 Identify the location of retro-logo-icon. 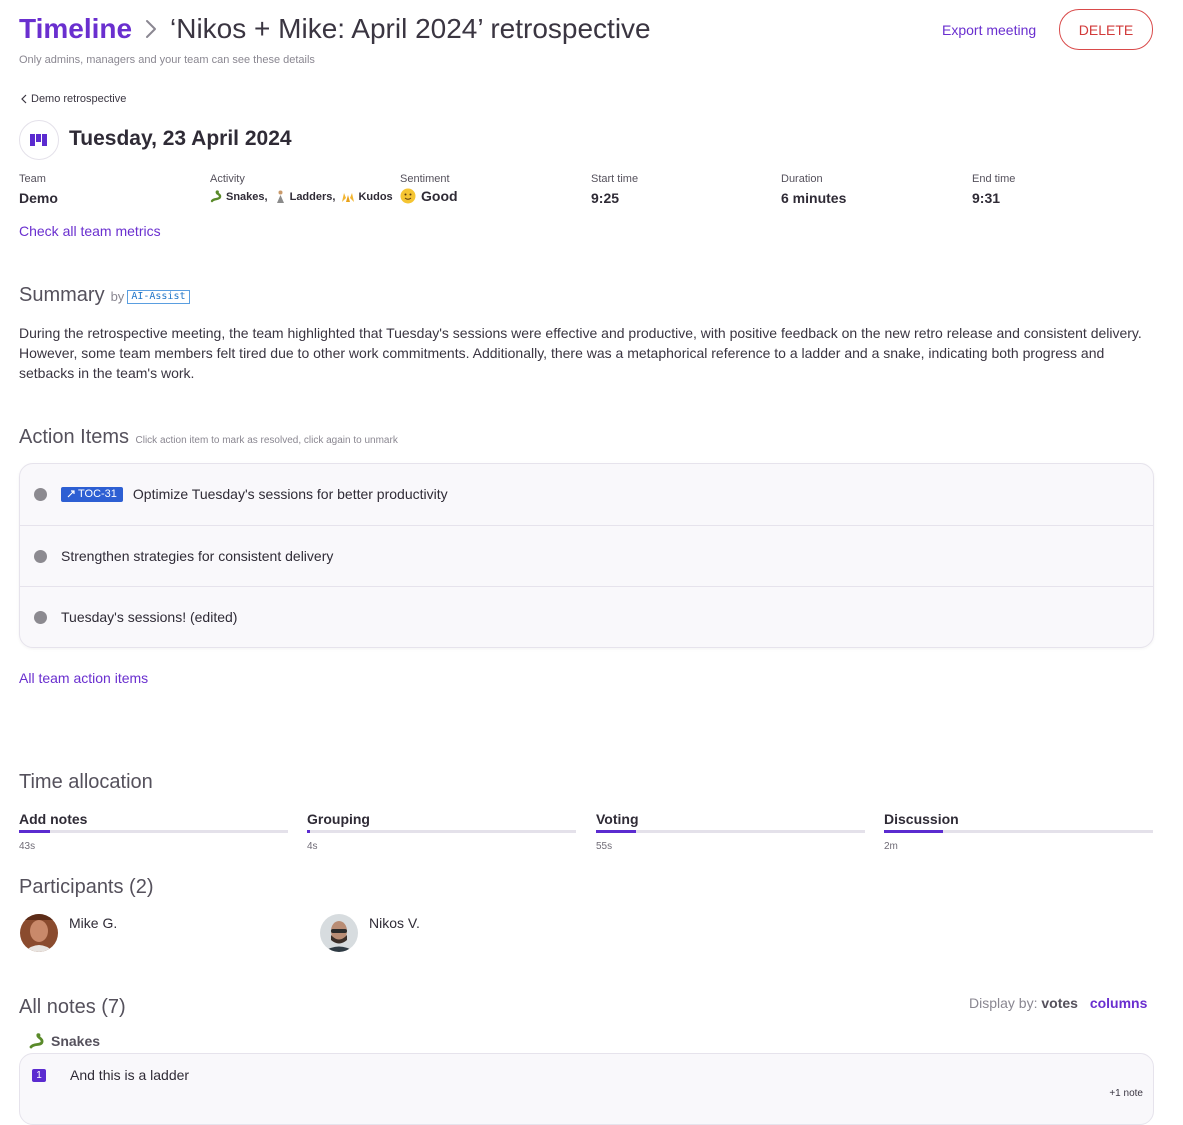
(39, 140).